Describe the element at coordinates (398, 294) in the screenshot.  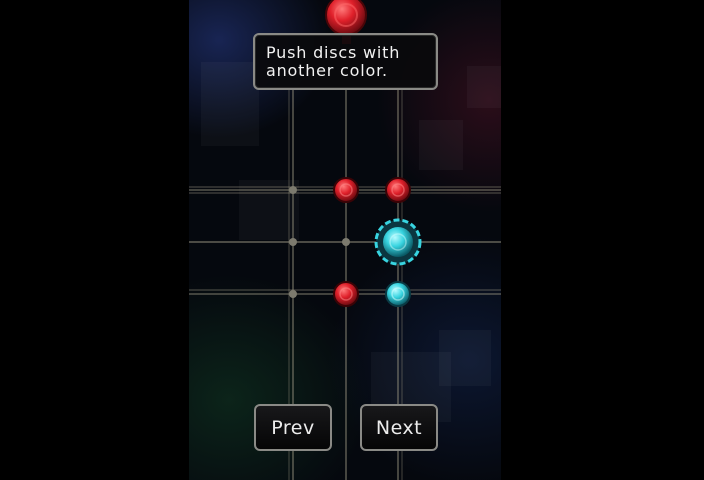
I see `cyan-disc` at that location.